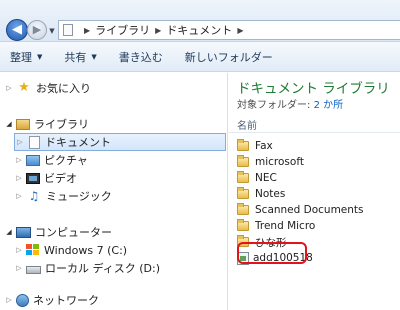 This screenshot has width=400, height=310. What do you see at coordinates (63, 88) in the screenshot?
I see `nav-label: お気に入り` at bounding box center [63, 88].